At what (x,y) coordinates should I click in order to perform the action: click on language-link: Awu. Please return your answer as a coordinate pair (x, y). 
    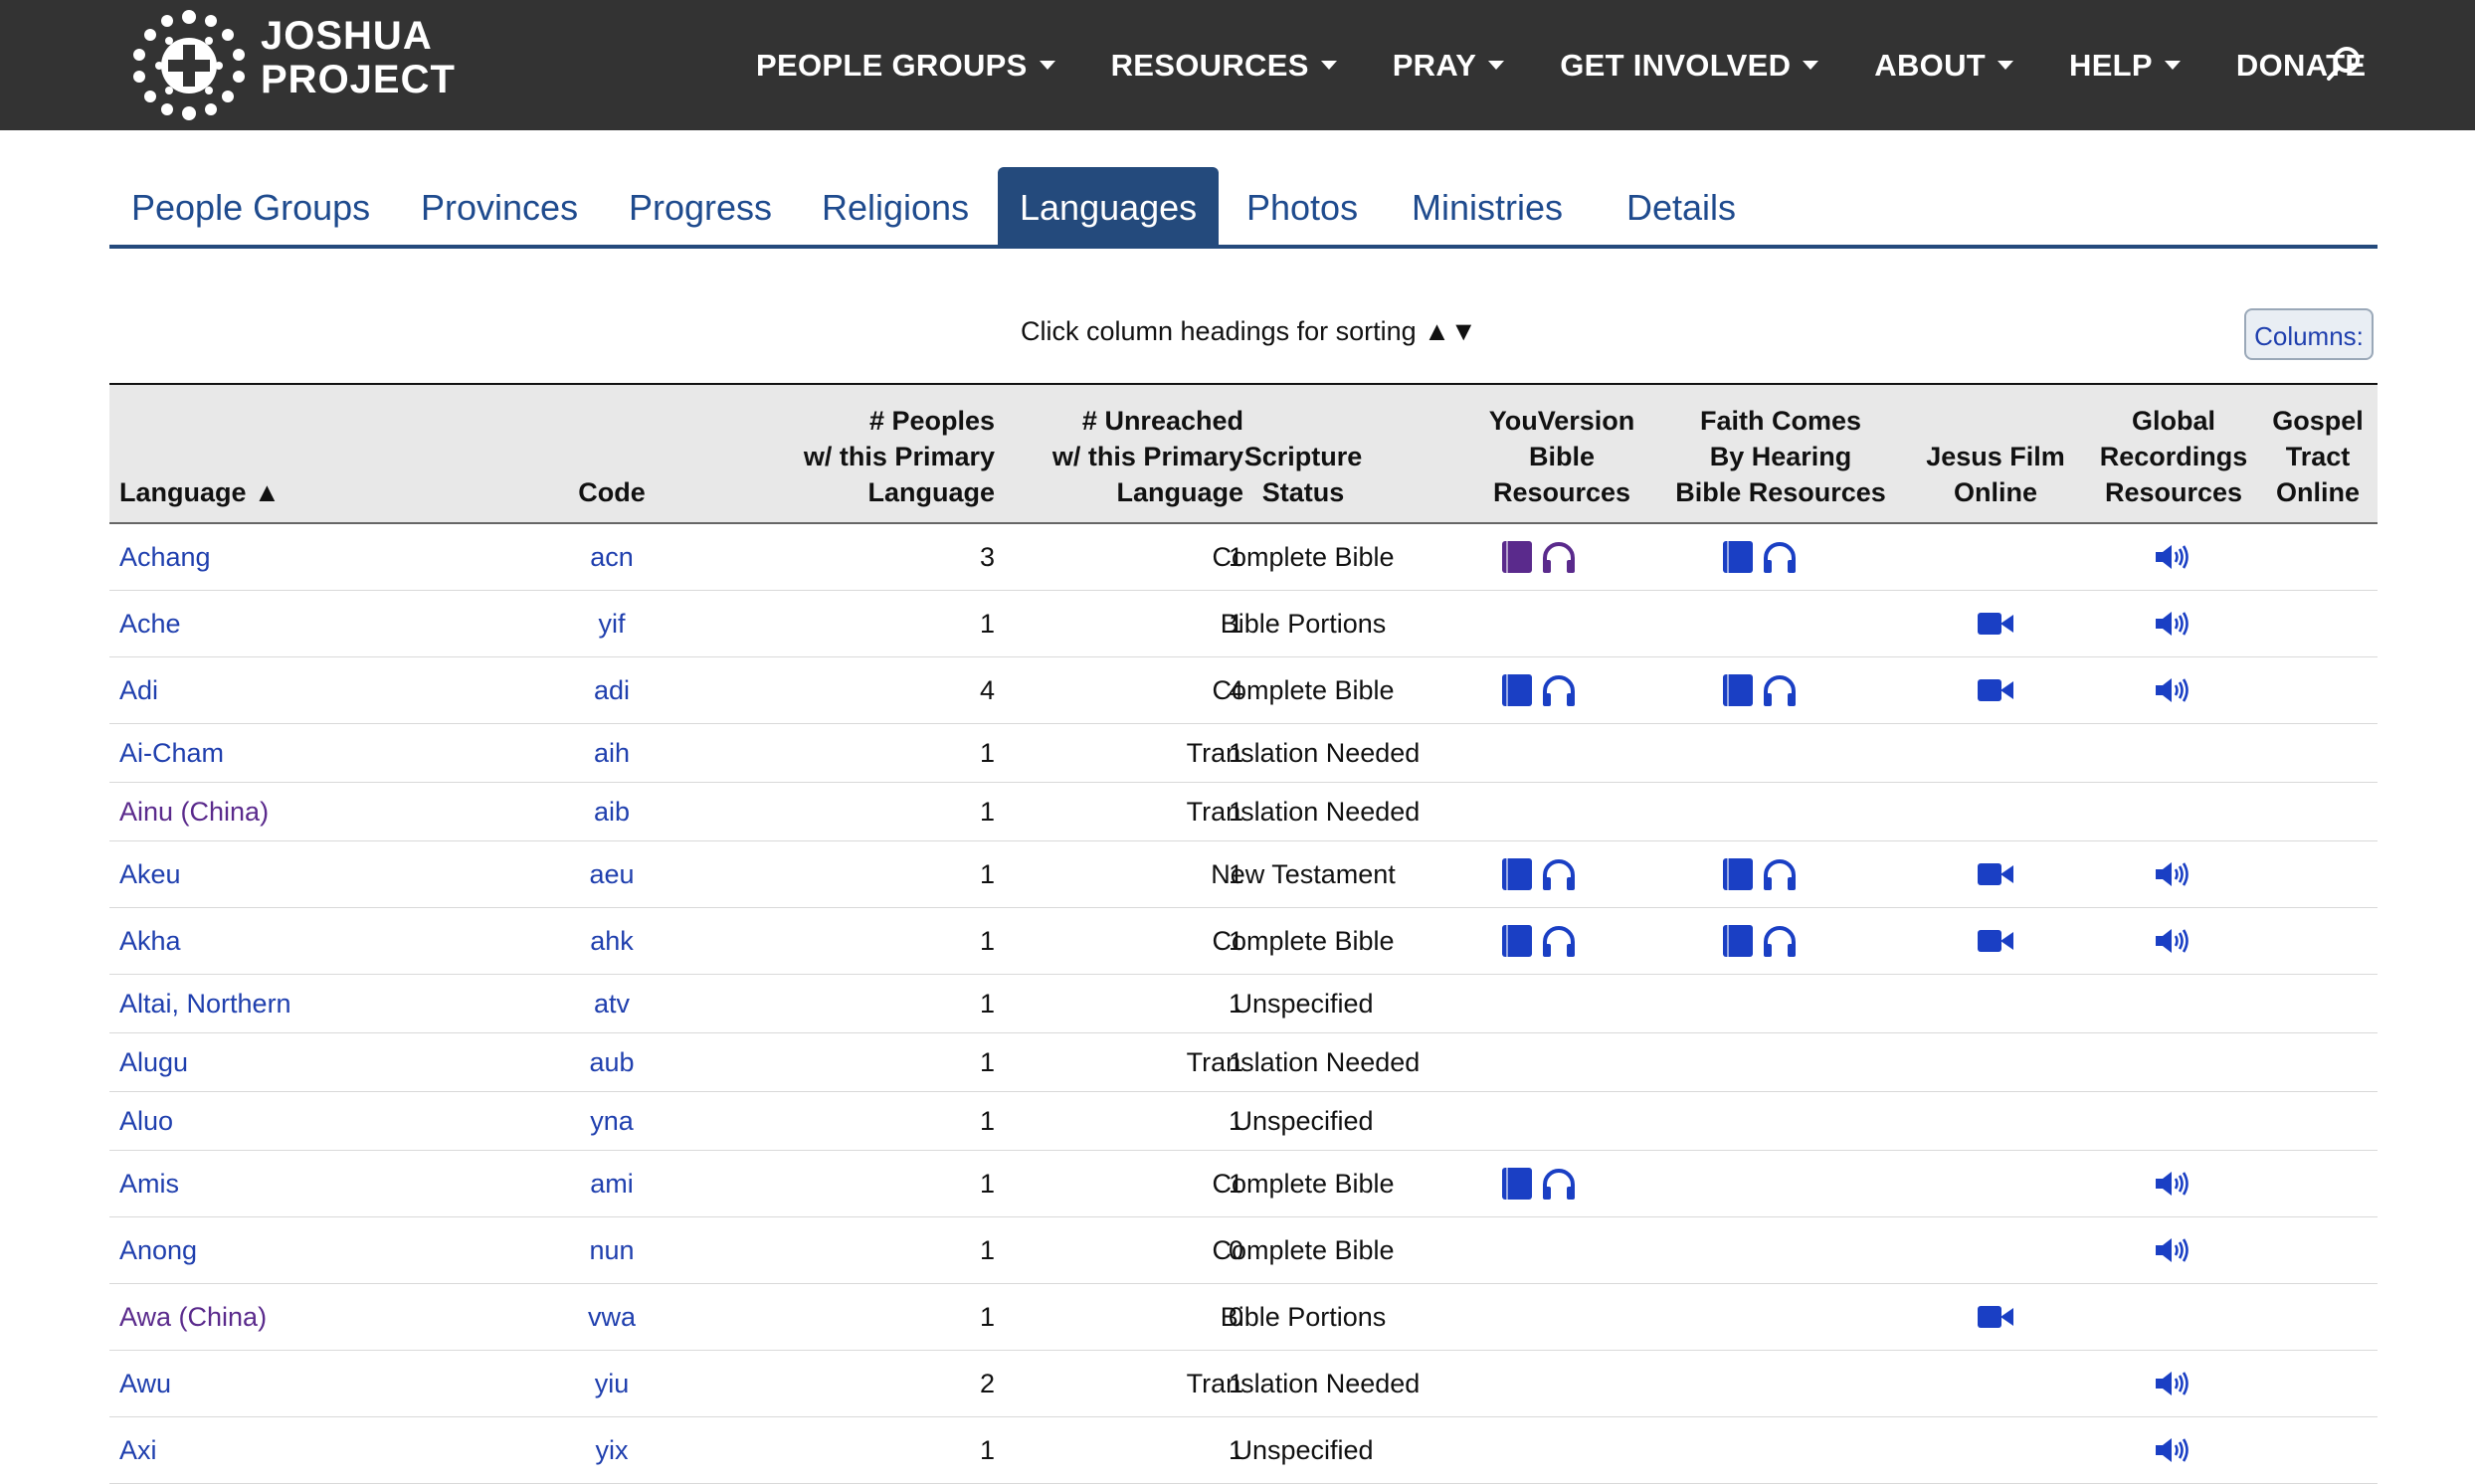
    Looking at the image, I should click on (145, 1384).